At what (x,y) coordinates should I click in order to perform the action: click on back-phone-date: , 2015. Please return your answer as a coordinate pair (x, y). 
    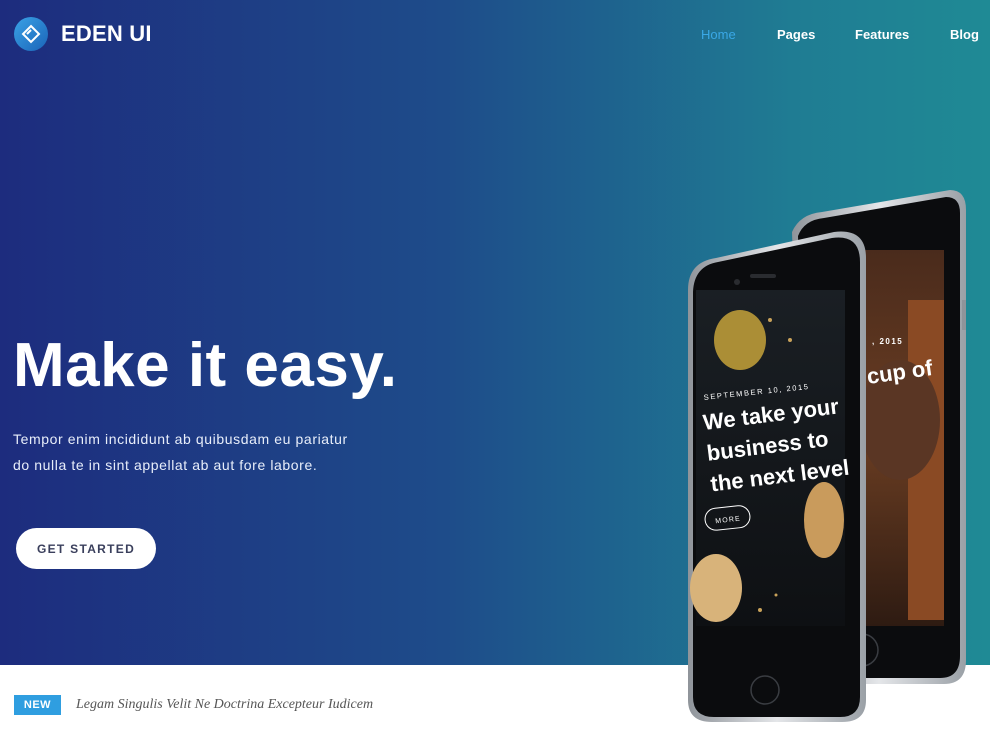
    Looking at the image, I should click on (887, 341).